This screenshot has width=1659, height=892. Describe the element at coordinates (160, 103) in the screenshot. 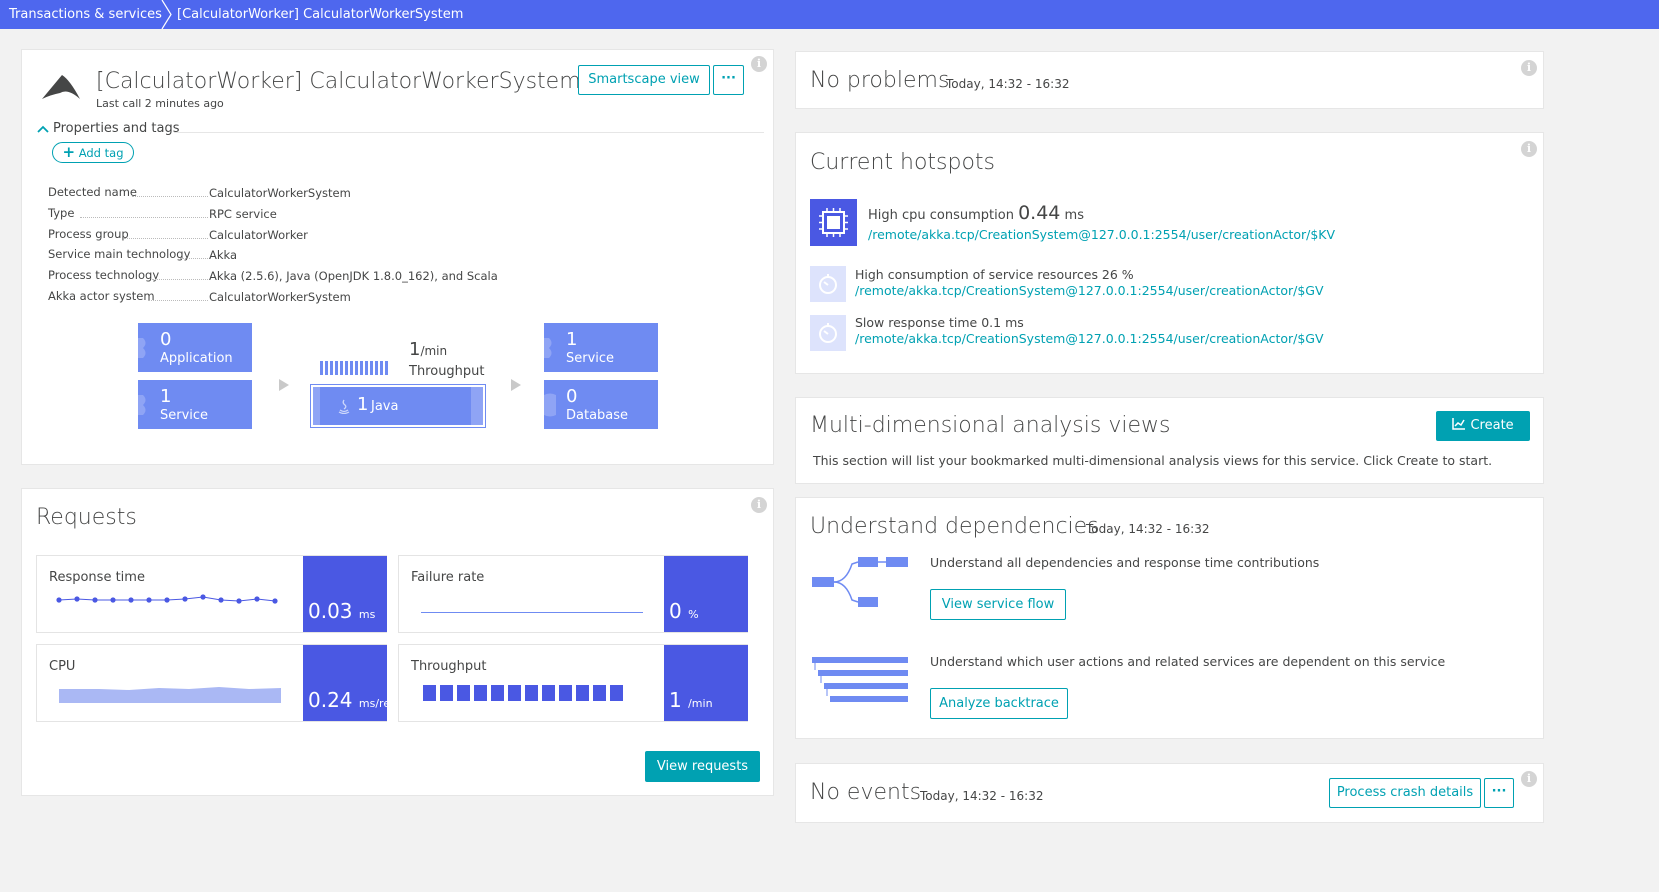

I see `last-call-text: Last call 2 minutes ago` at that location.